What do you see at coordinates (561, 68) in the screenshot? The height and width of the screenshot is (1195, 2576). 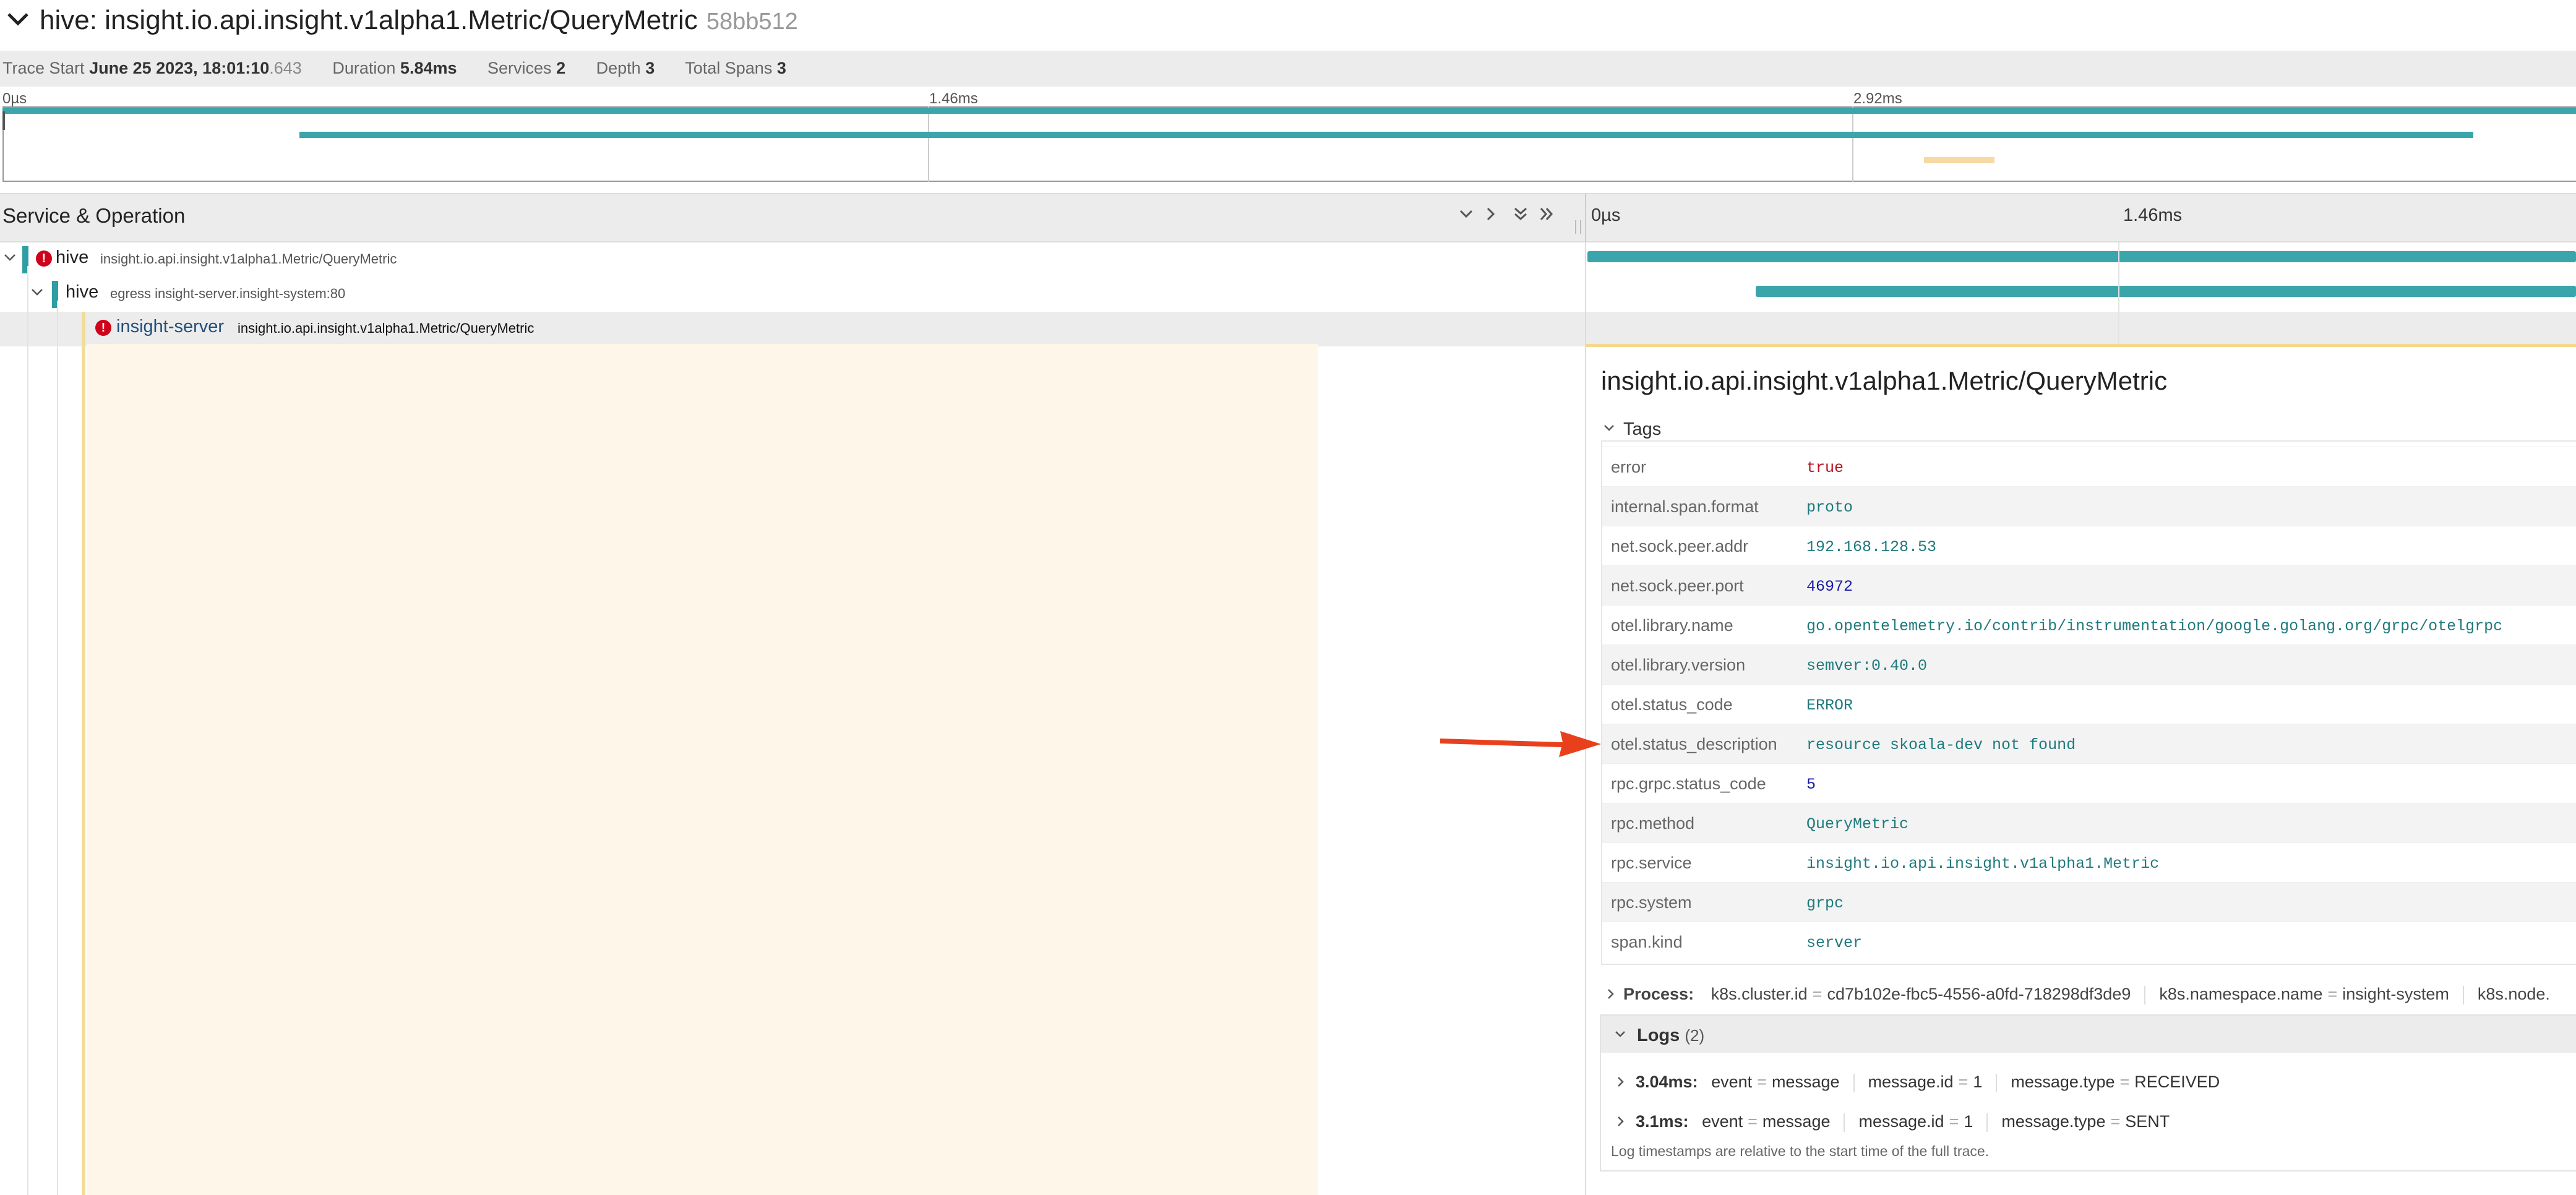 I see `services-value: 2` at bounding box center [561, 68].